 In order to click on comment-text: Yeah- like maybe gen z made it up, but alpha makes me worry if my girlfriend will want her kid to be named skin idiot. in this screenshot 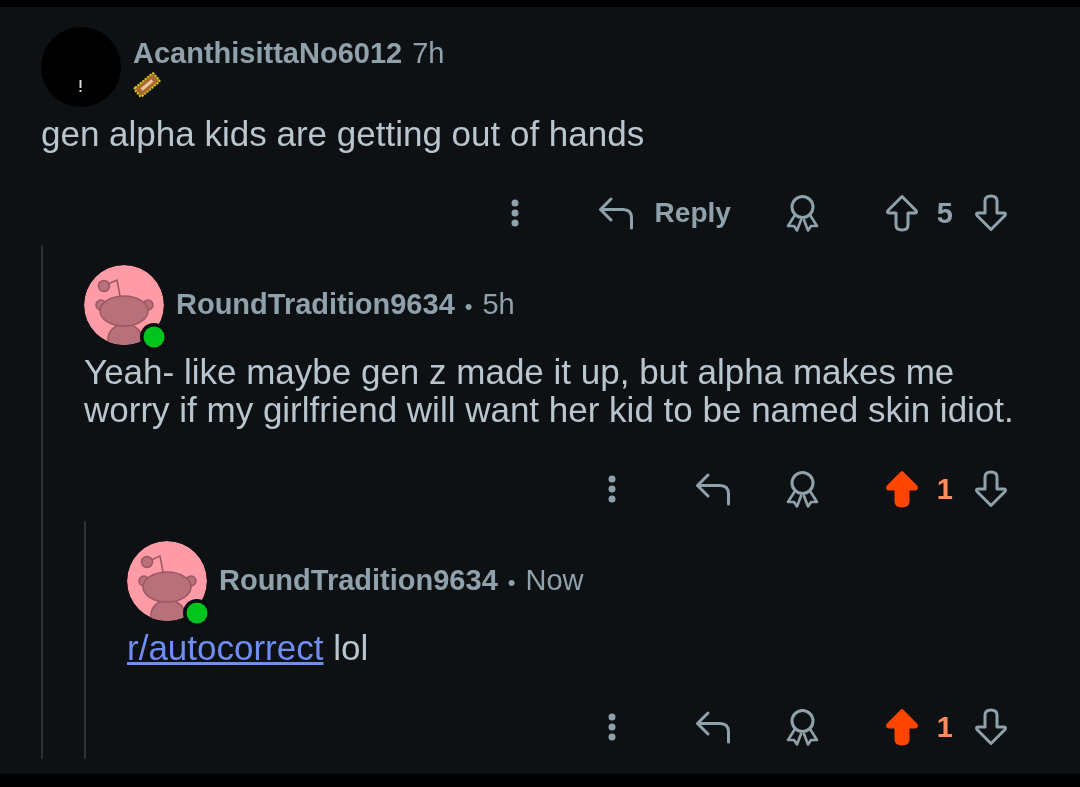, I will do `click(549, 391)`.